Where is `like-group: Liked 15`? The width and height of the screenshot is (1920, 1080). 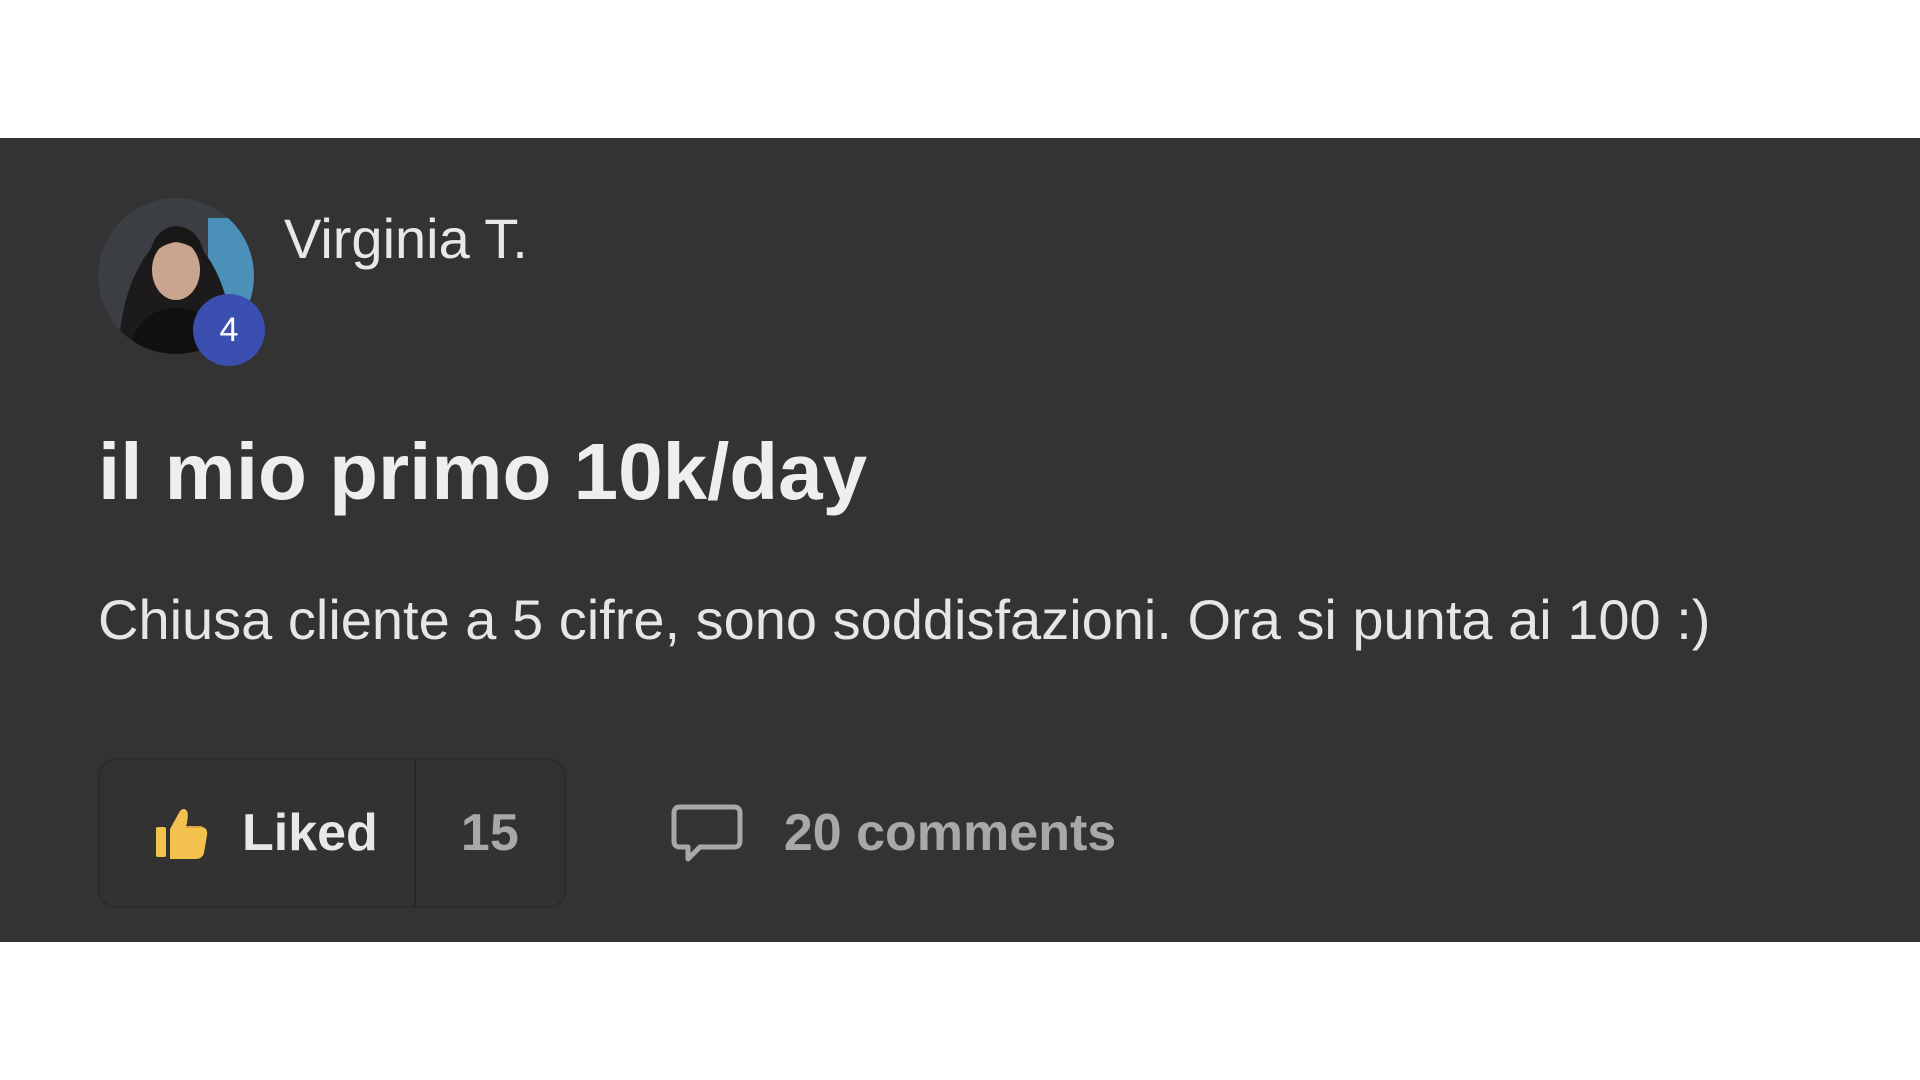
like-group: Liked 15 is located at coordinates (332, 833).